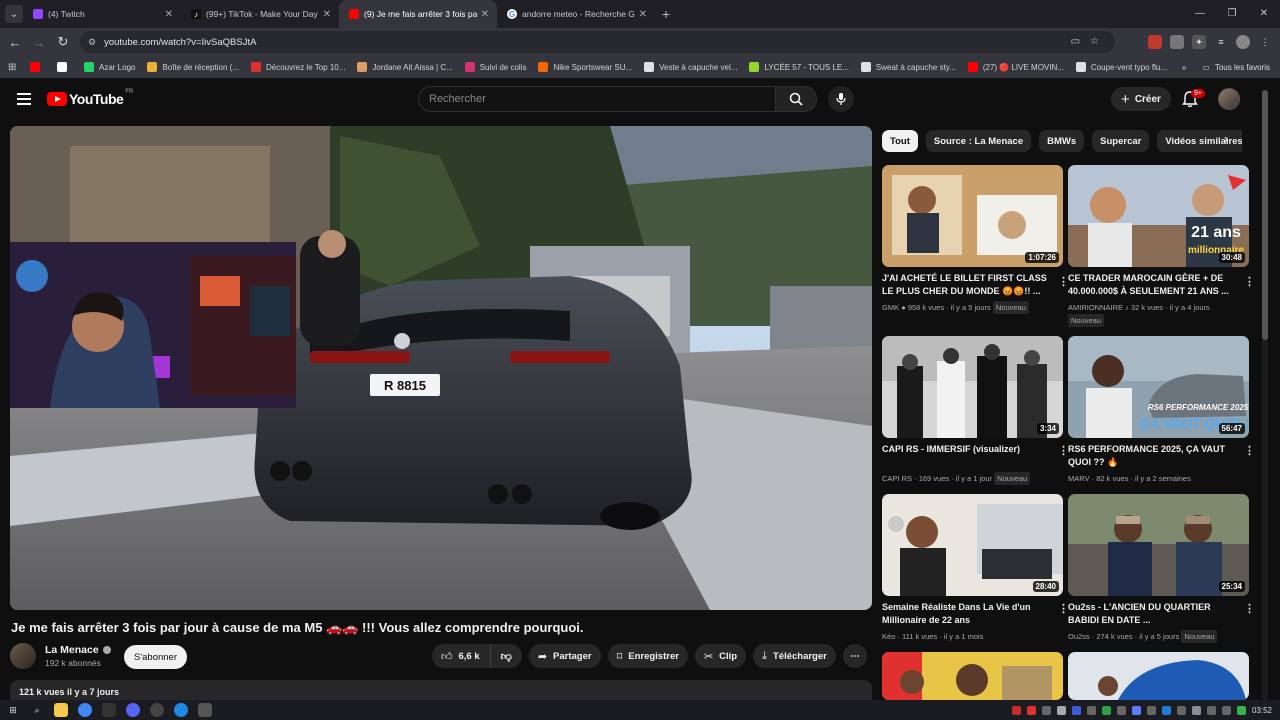  Describe the element at coordinates (72, 650) in the screenshot. I see `channel-name: La Menace` at that location.